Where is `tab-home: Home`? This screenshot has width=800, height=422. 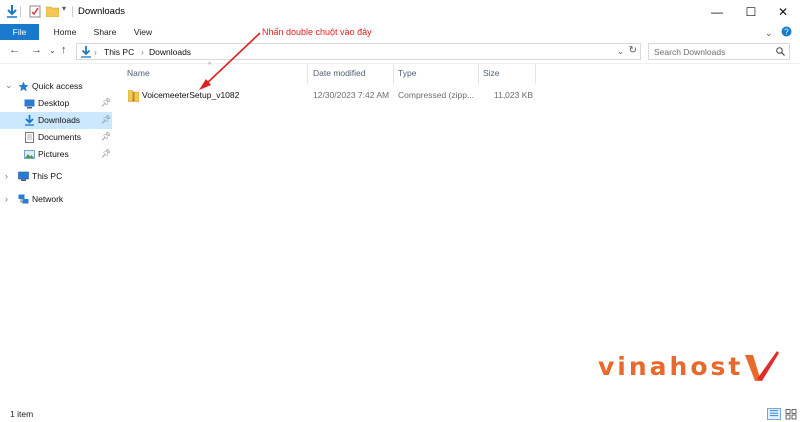
tab-home: Home is located at coordinates (65, 32).